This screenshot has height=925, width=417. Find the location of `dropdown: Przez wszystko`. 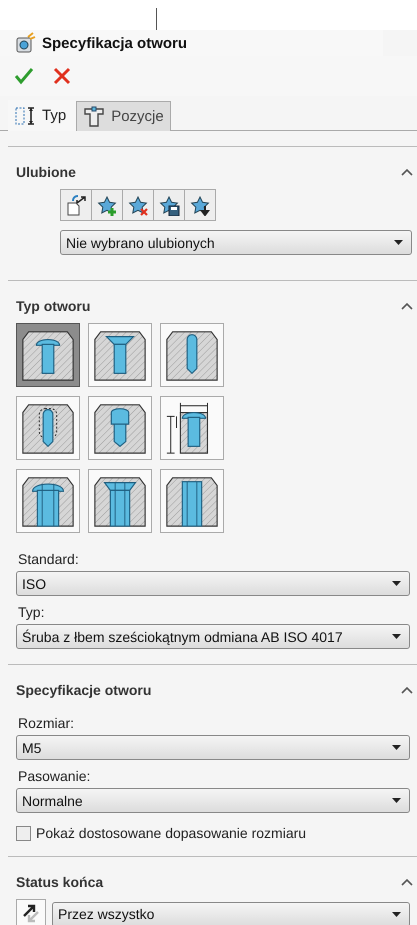

dropdown: Przez wszystko is located at coordinates (231, 913).